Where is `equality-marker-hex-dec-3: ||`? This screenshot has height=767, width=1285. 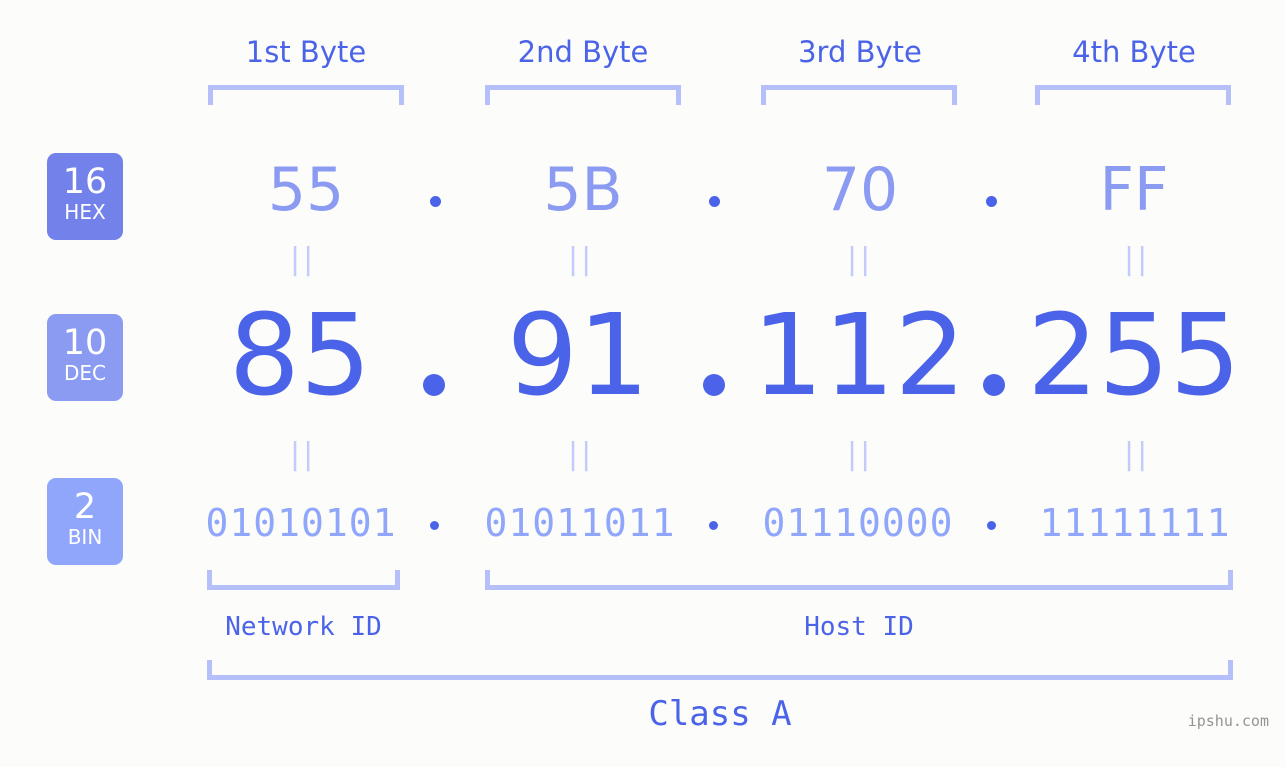
equality-marker-hex-dec-3: || is located at coordinates (860, 259).